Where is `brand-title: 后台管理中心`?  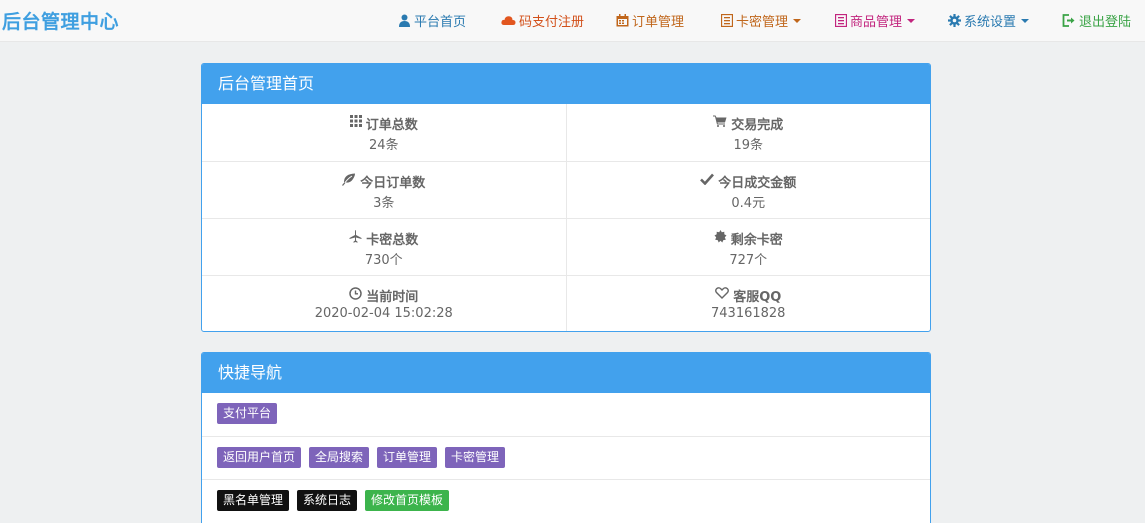
brand-title: 后台管理中心 is located at coordinates (60, 20).